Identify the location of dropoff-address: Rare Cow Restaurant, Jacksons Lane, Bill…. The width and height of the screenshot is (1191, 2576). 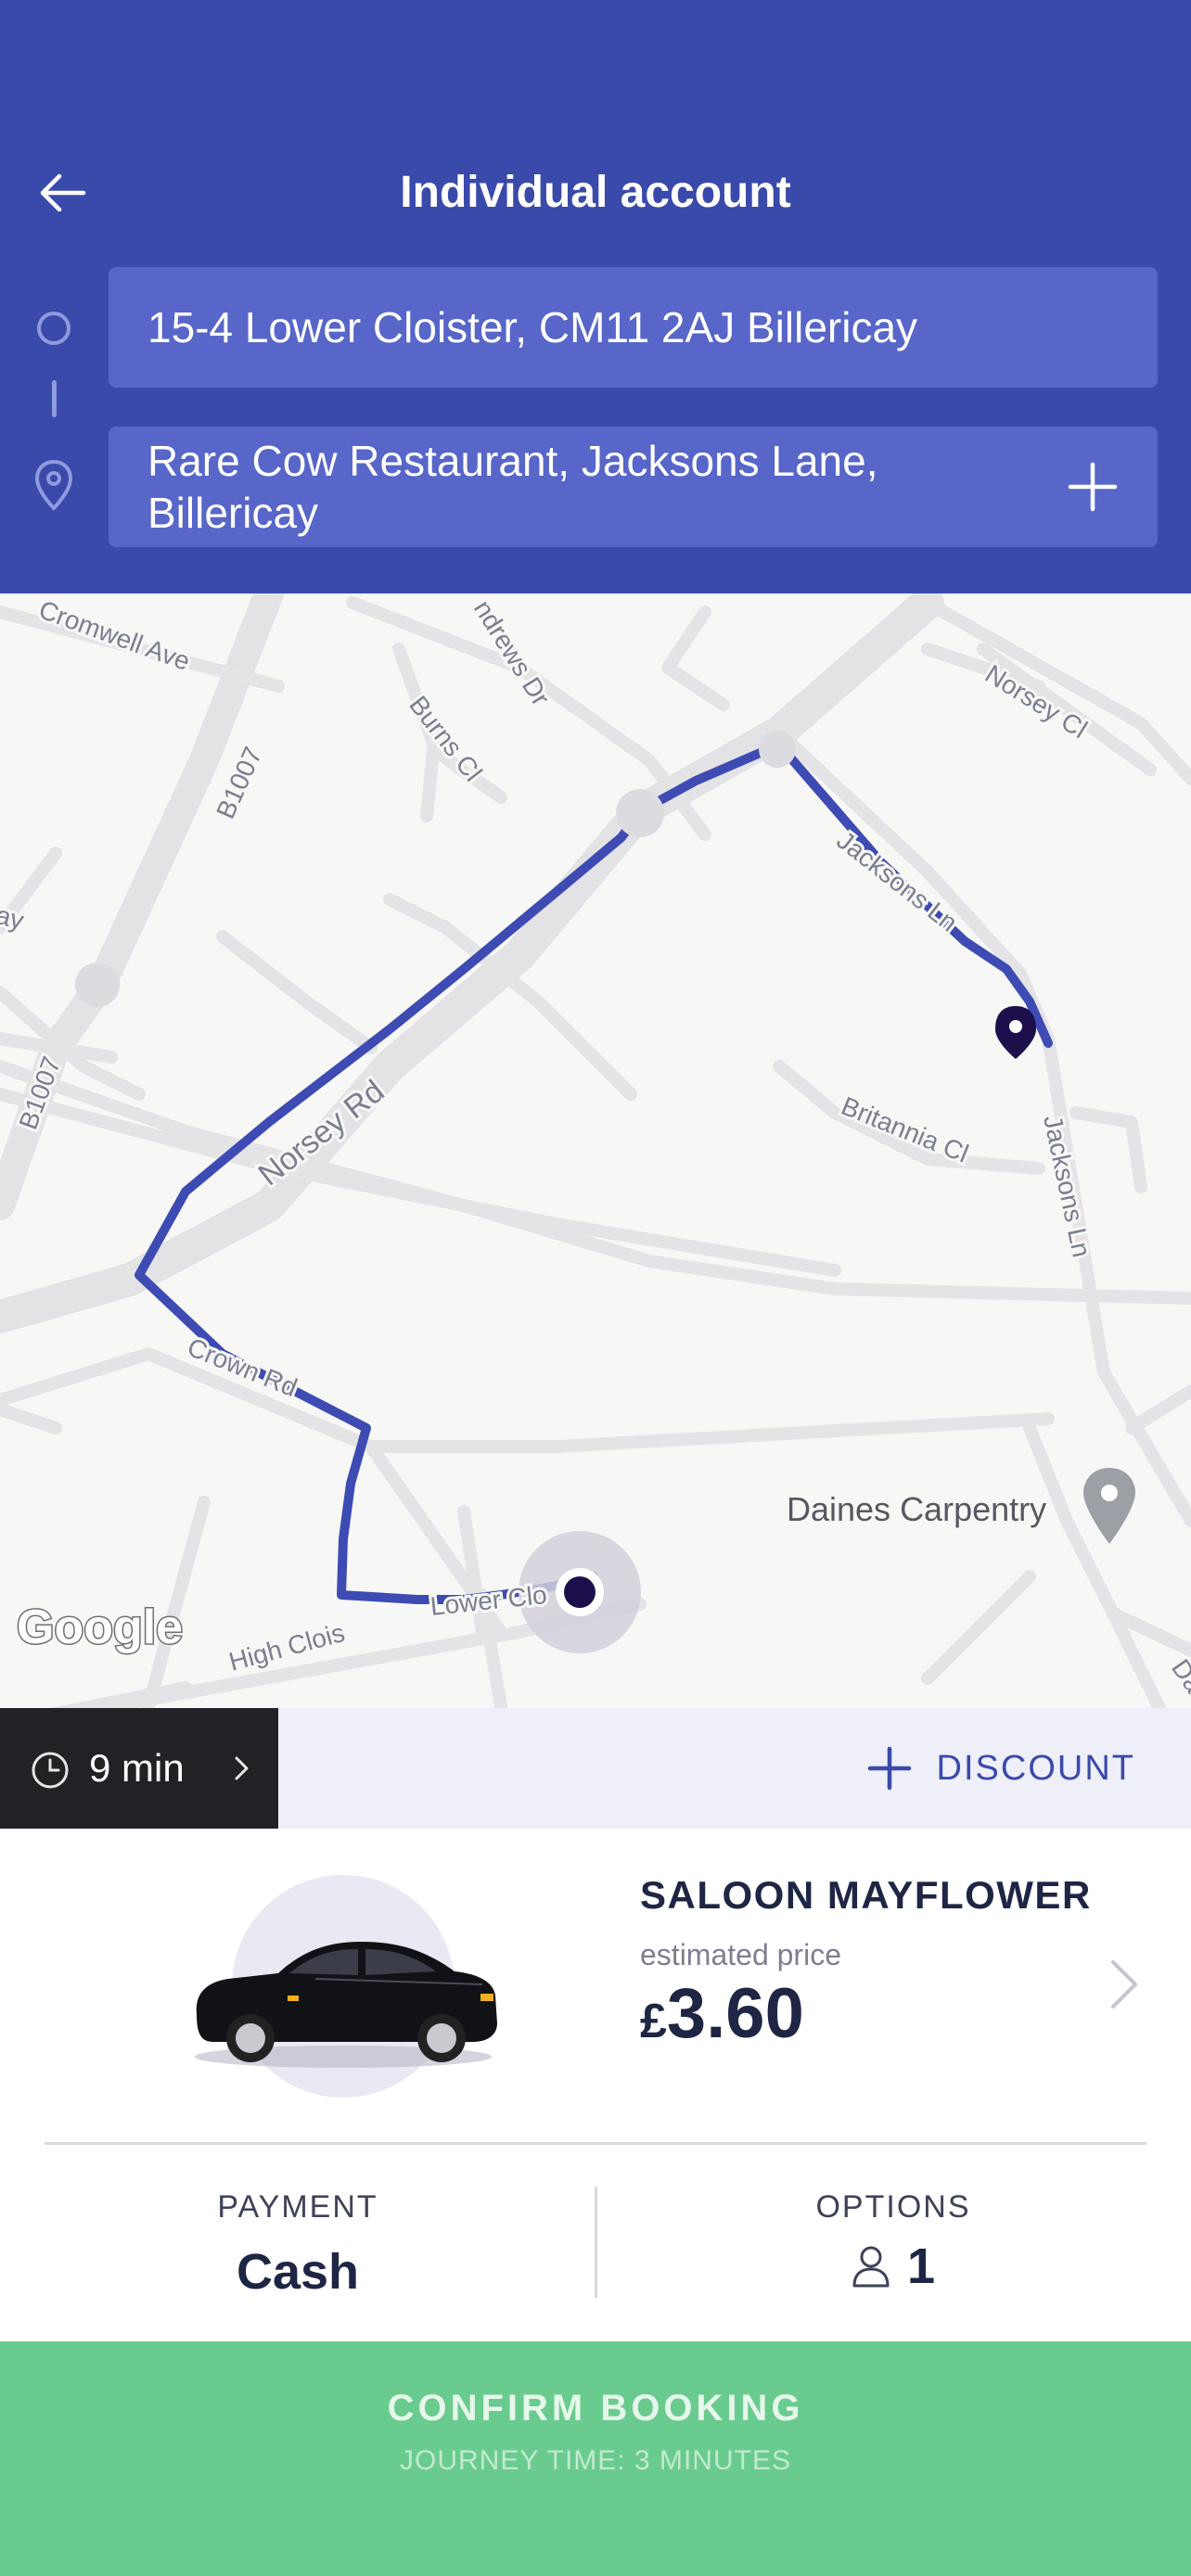
(512, 487).